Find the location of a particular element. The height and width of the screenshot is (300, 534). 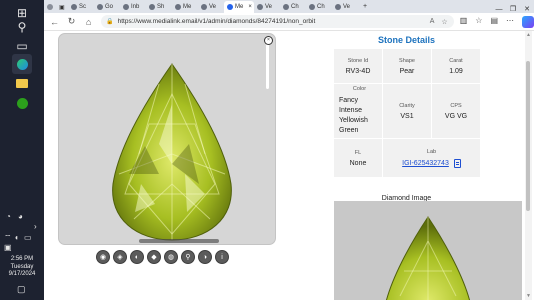

page-scrollbar: ▲ ▼ is located at coordinates (528, 165).